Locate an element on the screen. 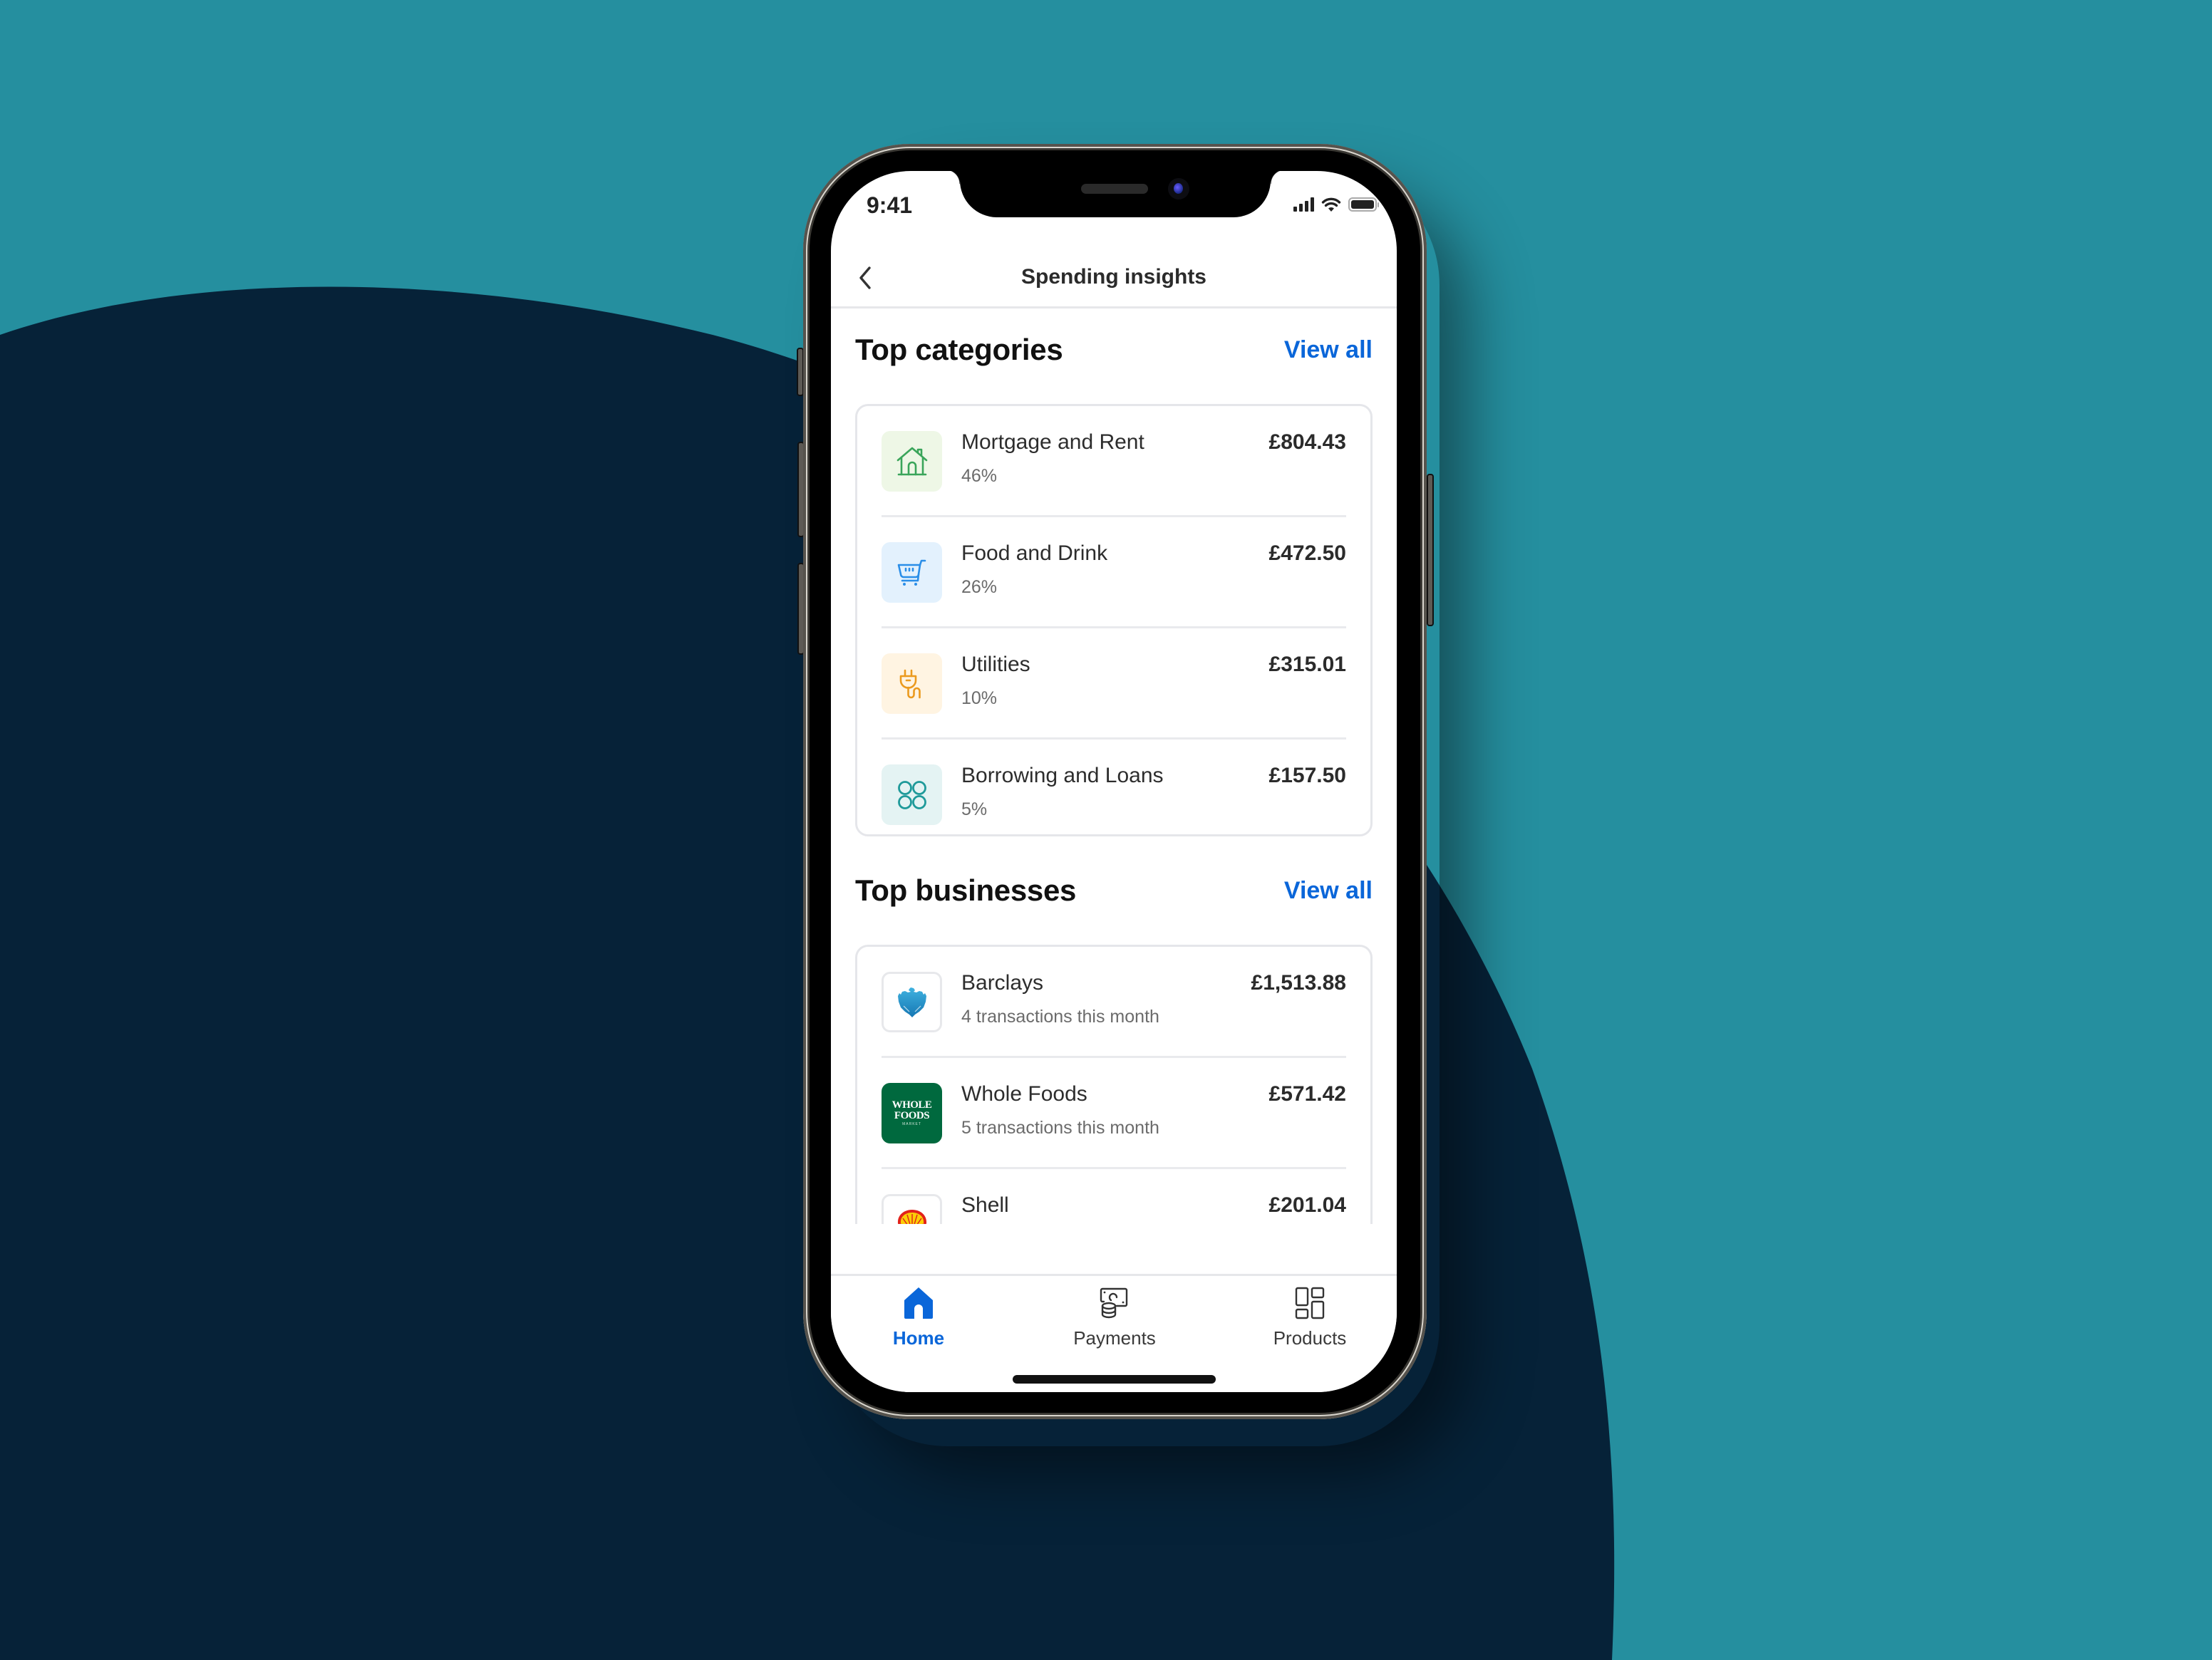 This screenshot has height=1660, width=2212. battery-icon is located at coordinates (1363, 204).